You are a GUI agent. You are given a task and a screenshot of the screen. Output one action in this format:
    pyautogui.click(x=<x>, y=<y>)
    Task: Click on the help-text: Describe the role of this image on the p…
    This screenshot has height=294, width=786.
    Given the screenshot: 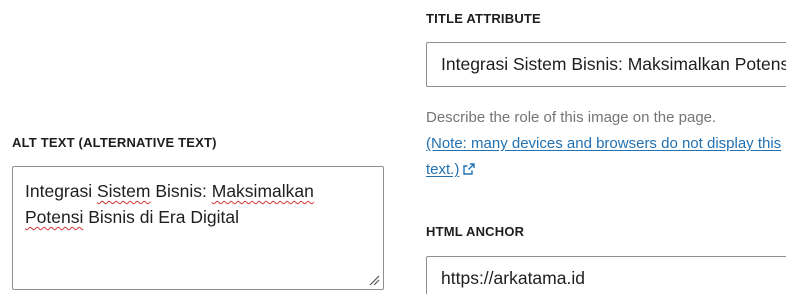 What is the action you would take?
    pyautogui.click(x=606, y=144)
    